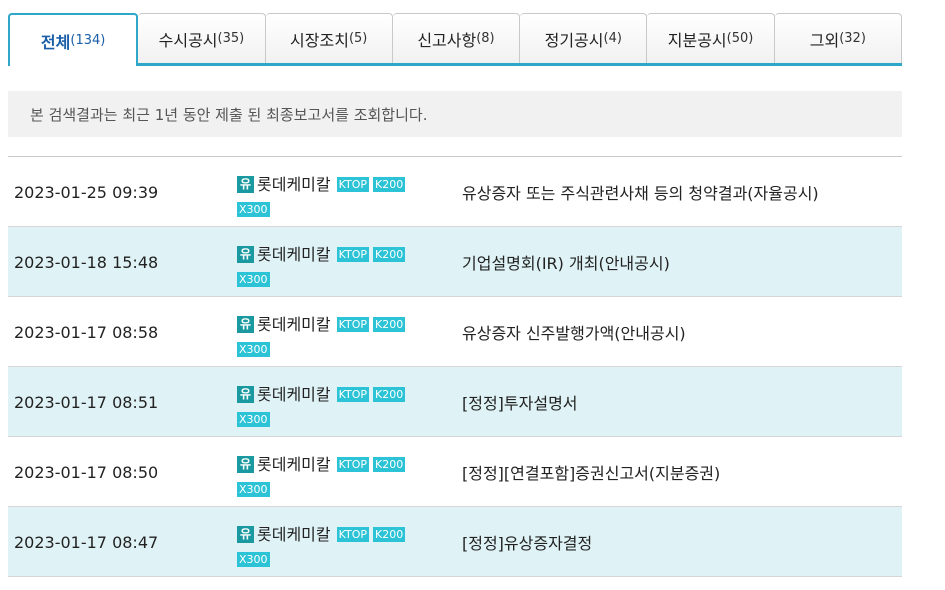 This screenshot has width=945, height=590. I want to click on report-title-link: [정정]투자설명서, so click(520, 402).